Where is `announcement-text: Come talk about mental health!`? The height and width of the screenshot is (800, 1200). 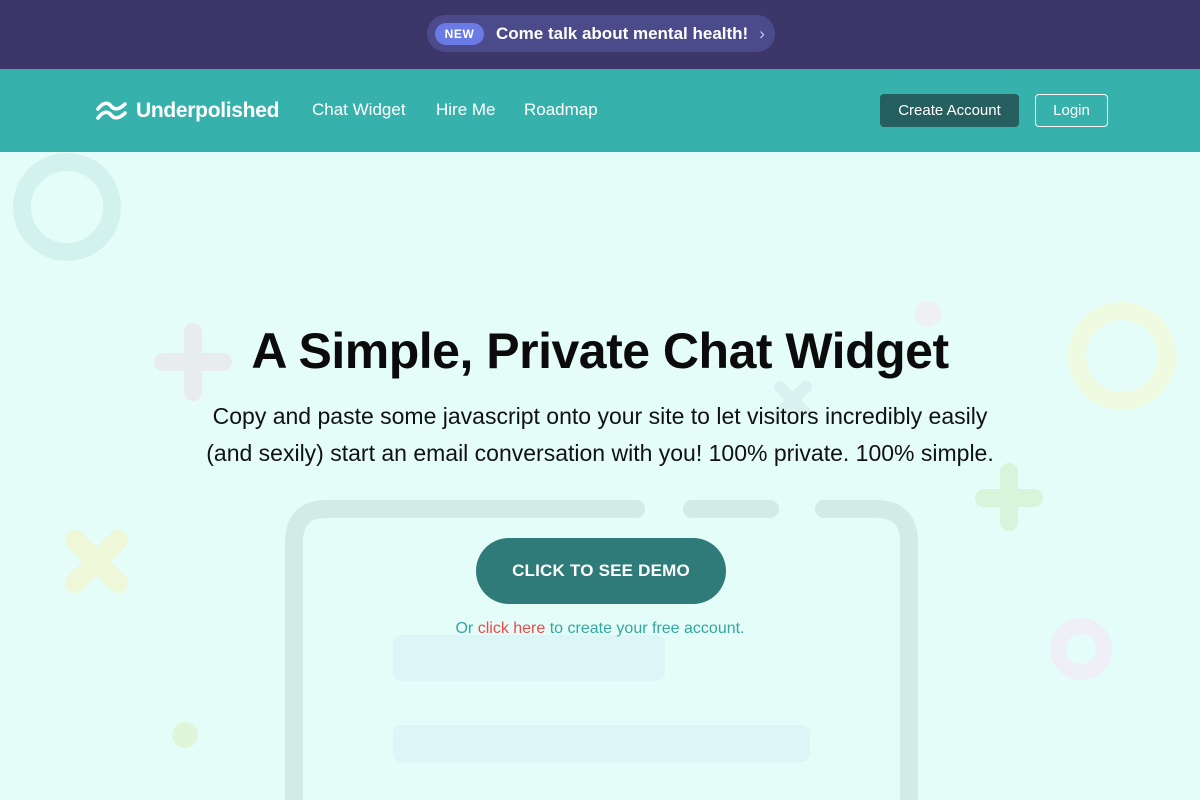 announcement-text: Come talk about mental health! is located at coordinates (622, 34).